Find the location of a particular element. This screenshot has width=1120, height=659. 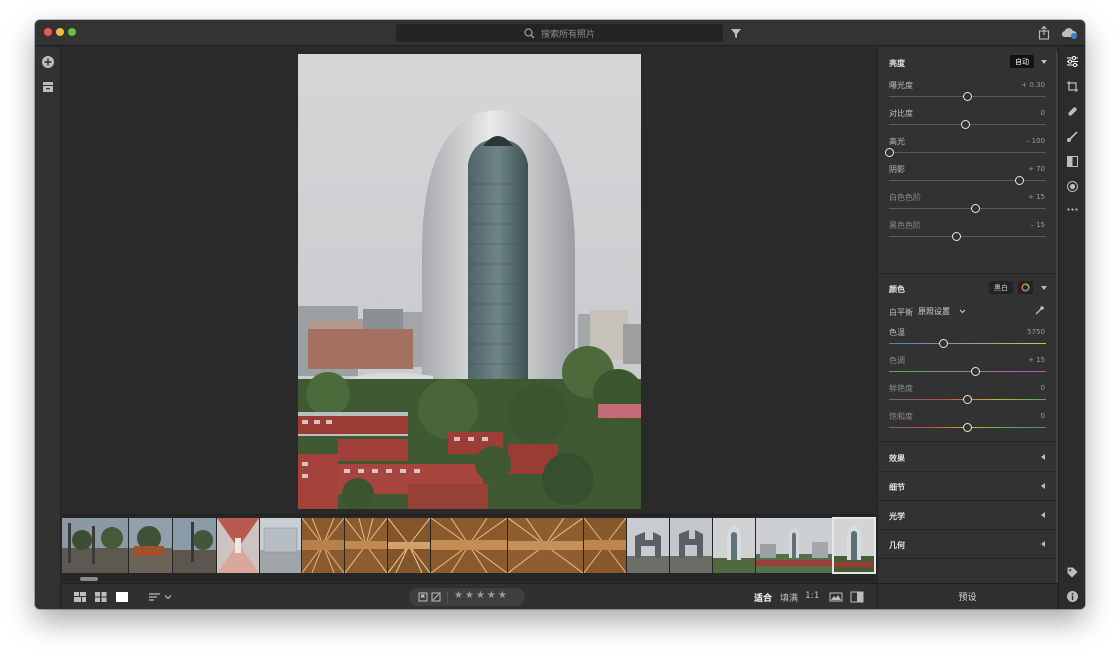

slider-value: + 70 is located at coordinates (1036, 169).